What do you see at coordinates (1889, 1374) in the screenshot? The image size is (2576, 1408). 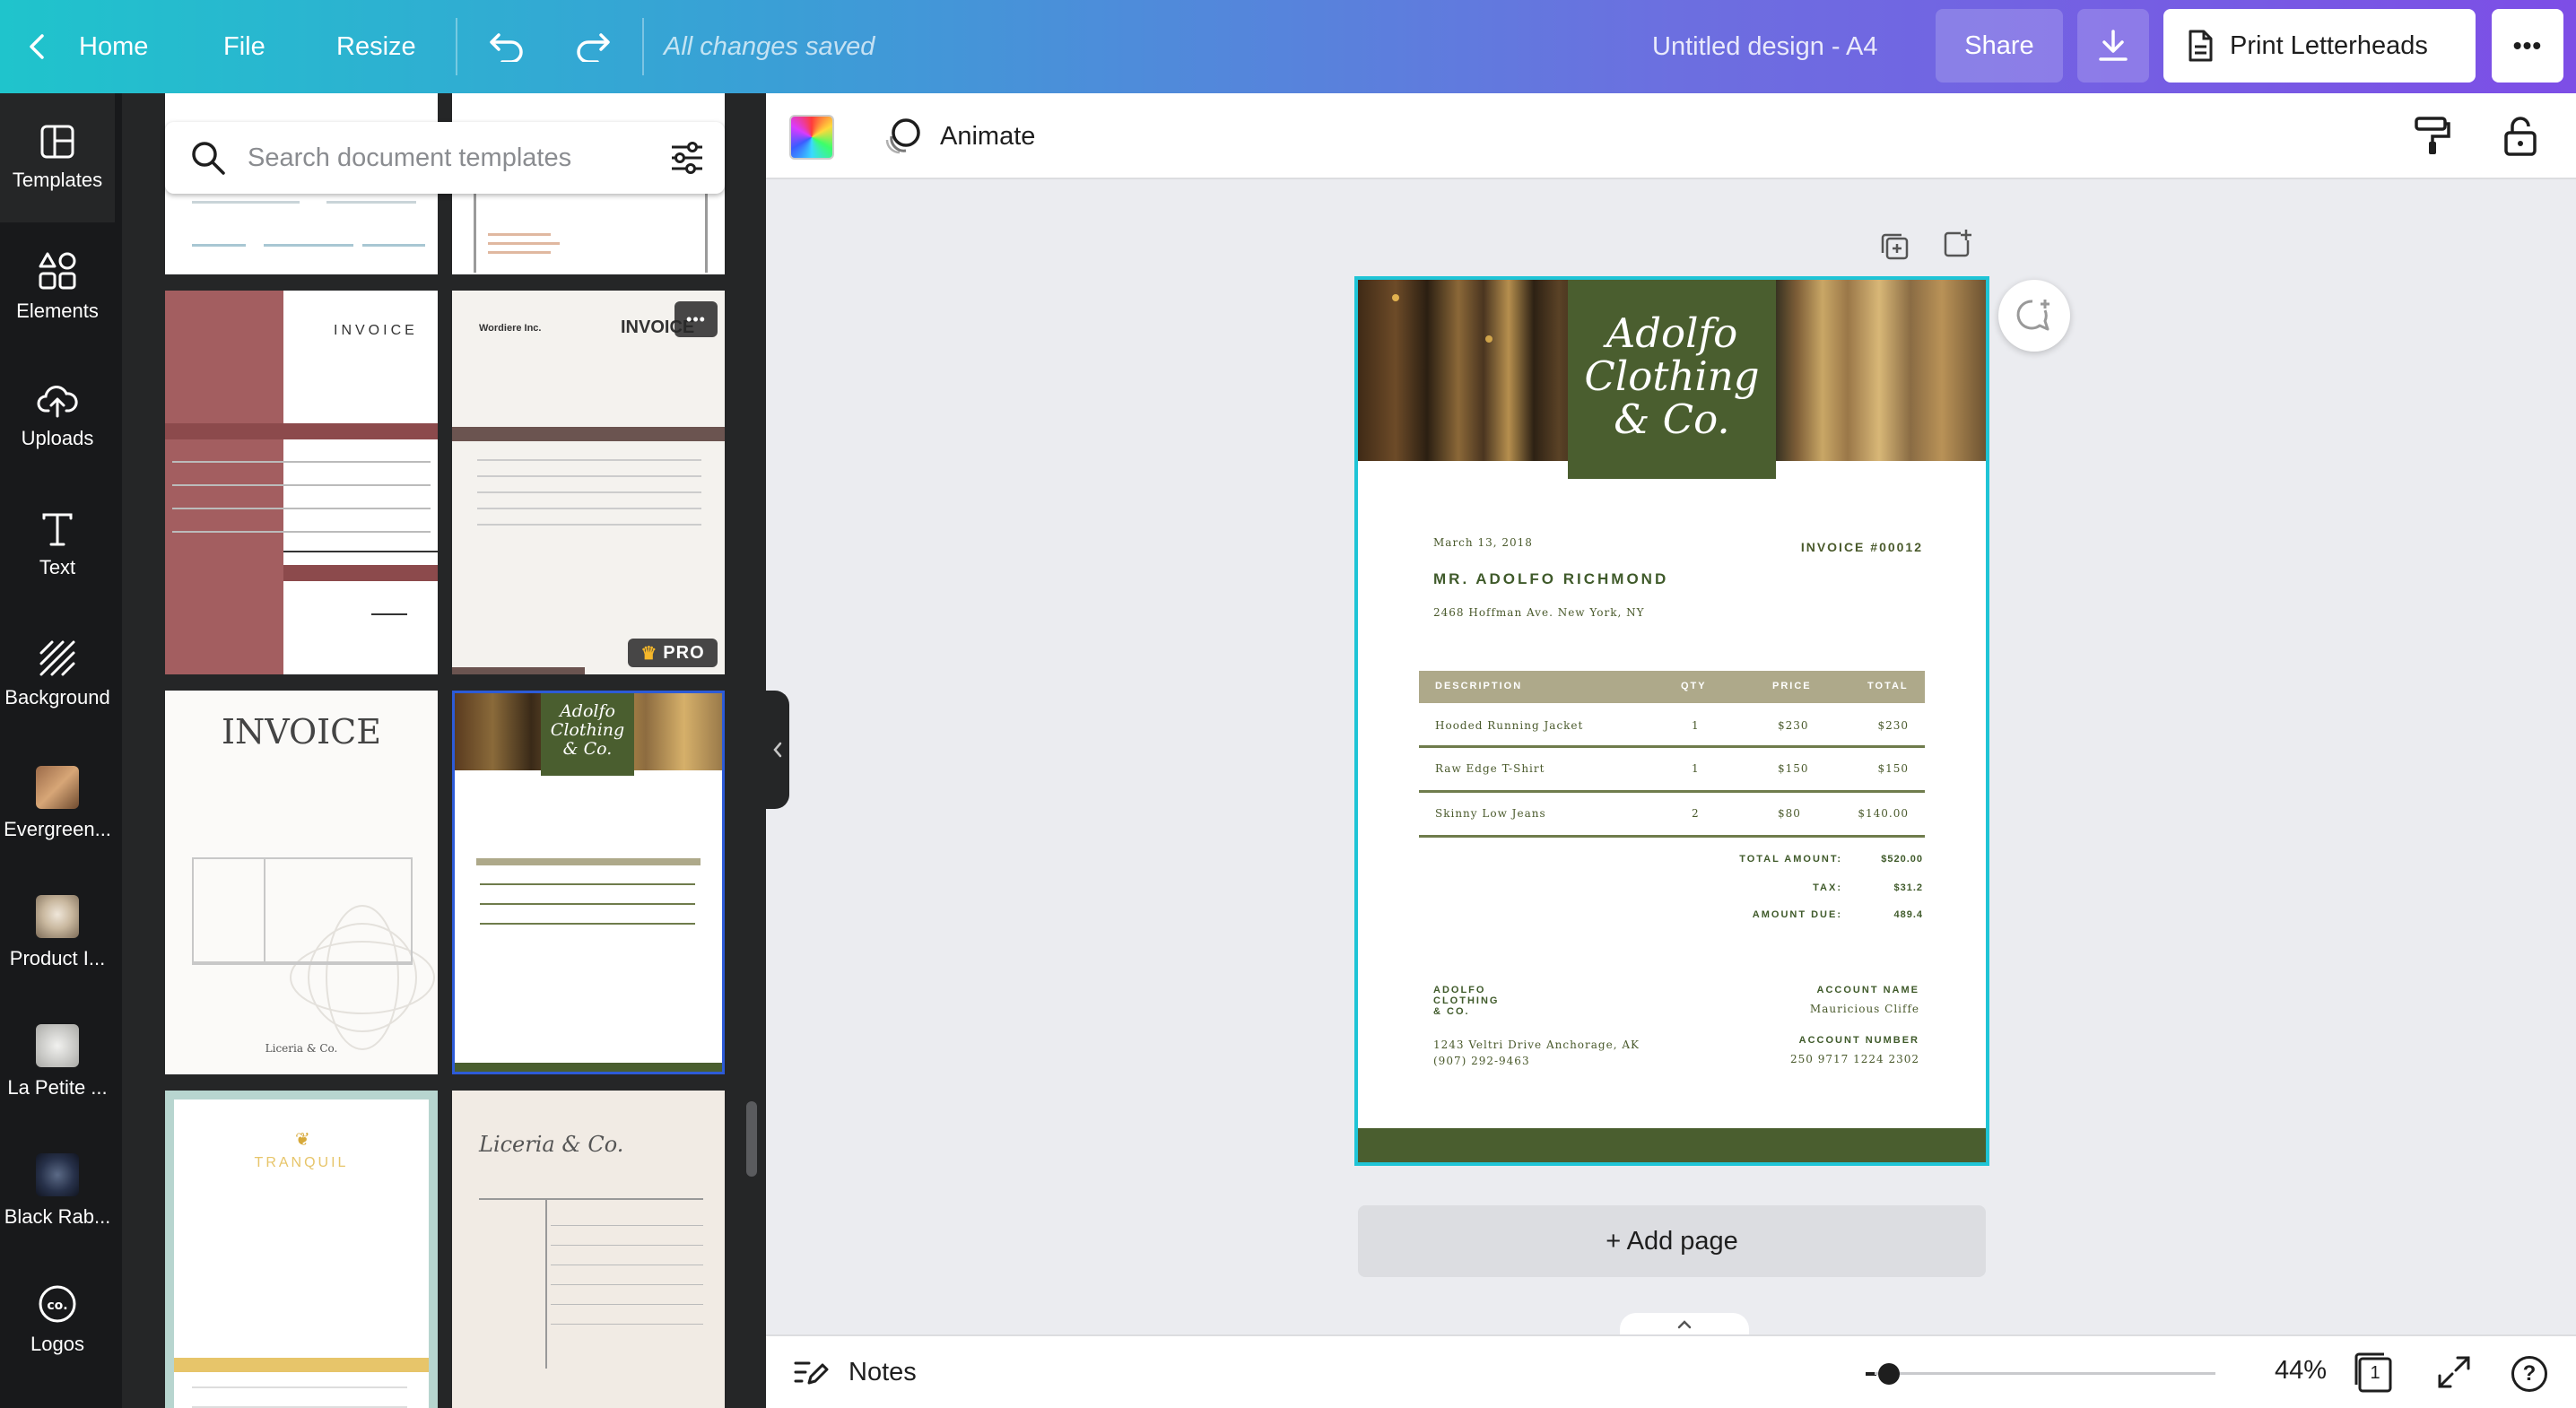 I see `zoom-slider-handle` at bounding box center [1889, 1374].